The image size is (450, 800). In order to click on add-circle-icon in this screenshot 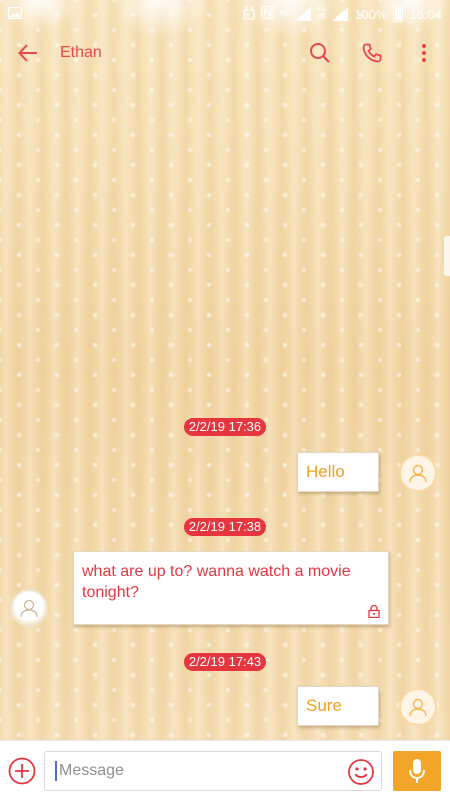, I will do `click(22, 771)`.